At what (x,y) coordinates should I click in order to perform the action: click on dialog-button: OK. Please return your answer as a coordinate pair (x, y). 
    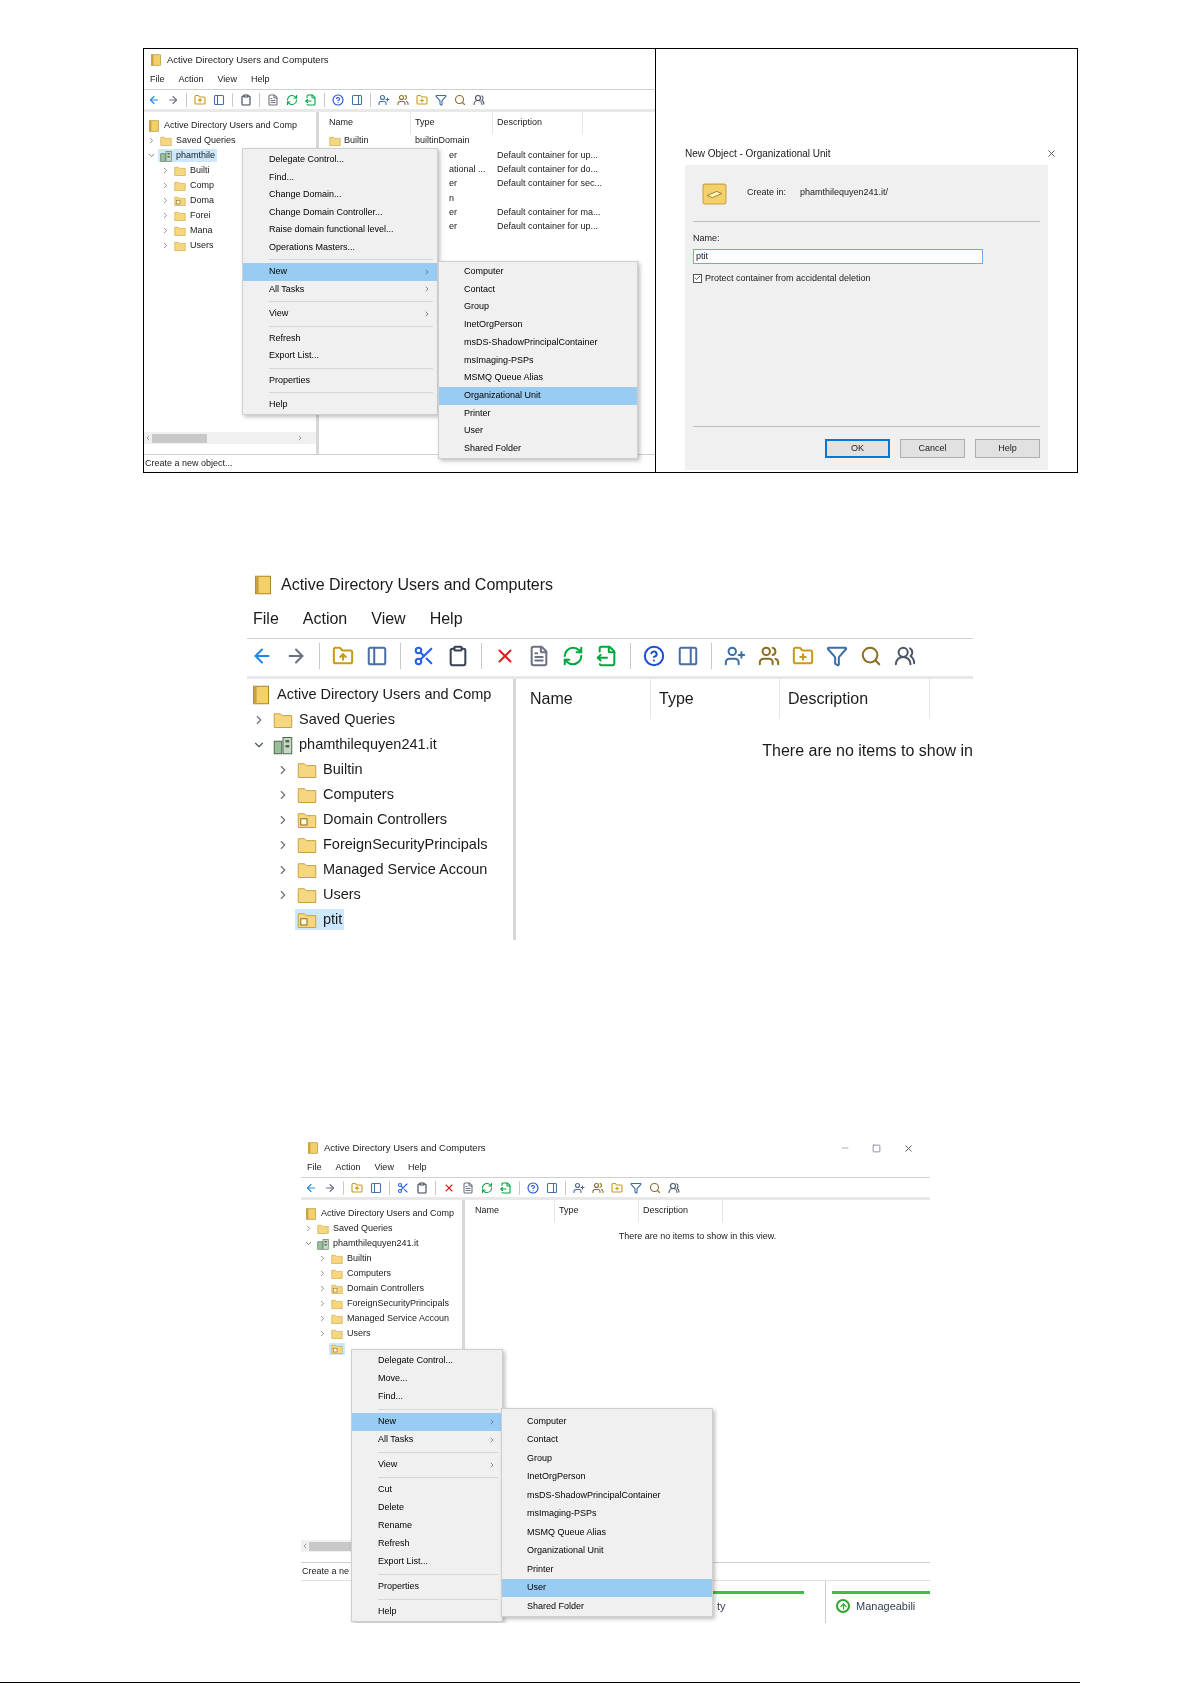
    Looking at the image, I should click on (857, 448).